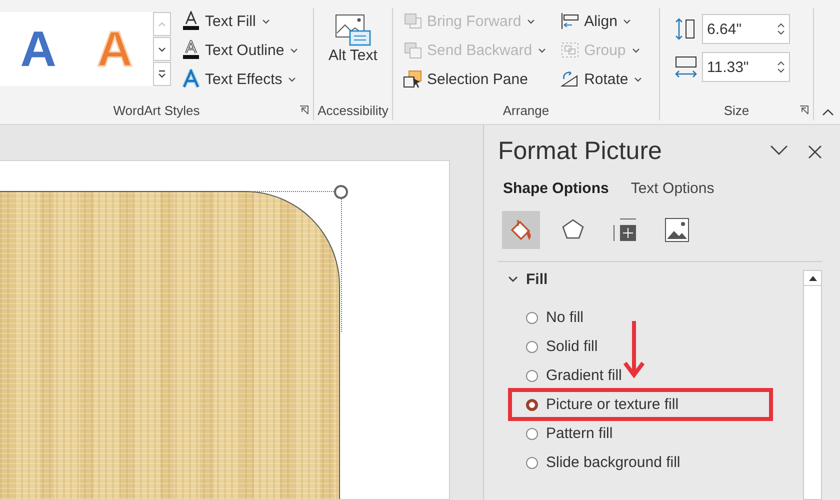 The height and width of the screenshot is (500, 840). I want to click on fill-option: Solid fill, so click(562, 346).